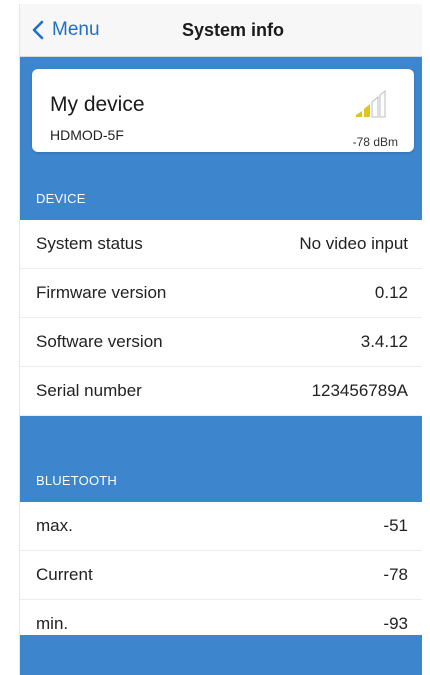  I want to click on row-value: -93, so click(395, 623).